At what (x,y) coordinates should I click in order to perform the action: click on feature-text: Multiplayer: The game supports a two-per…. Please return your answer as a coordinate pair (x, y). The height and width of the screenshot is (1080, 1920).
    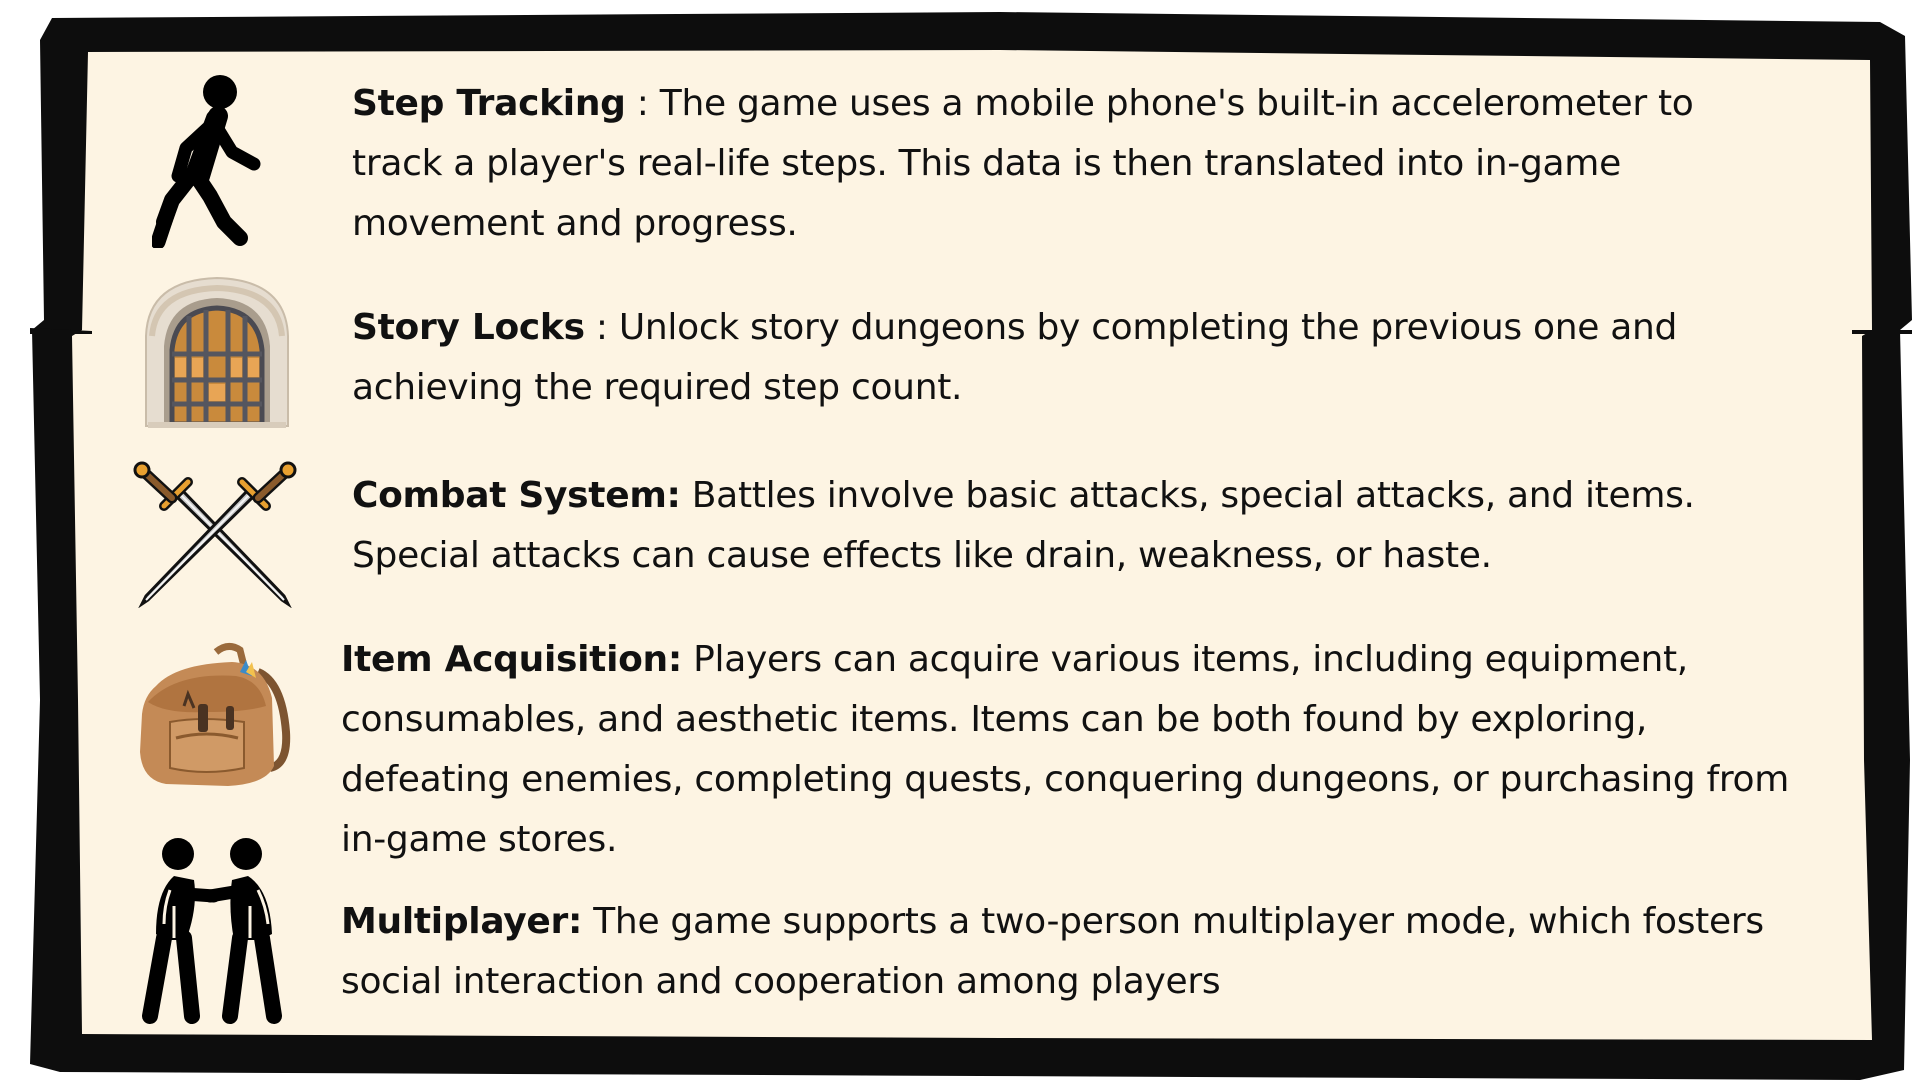
    Looking at the image, I should click on (1071, 952).